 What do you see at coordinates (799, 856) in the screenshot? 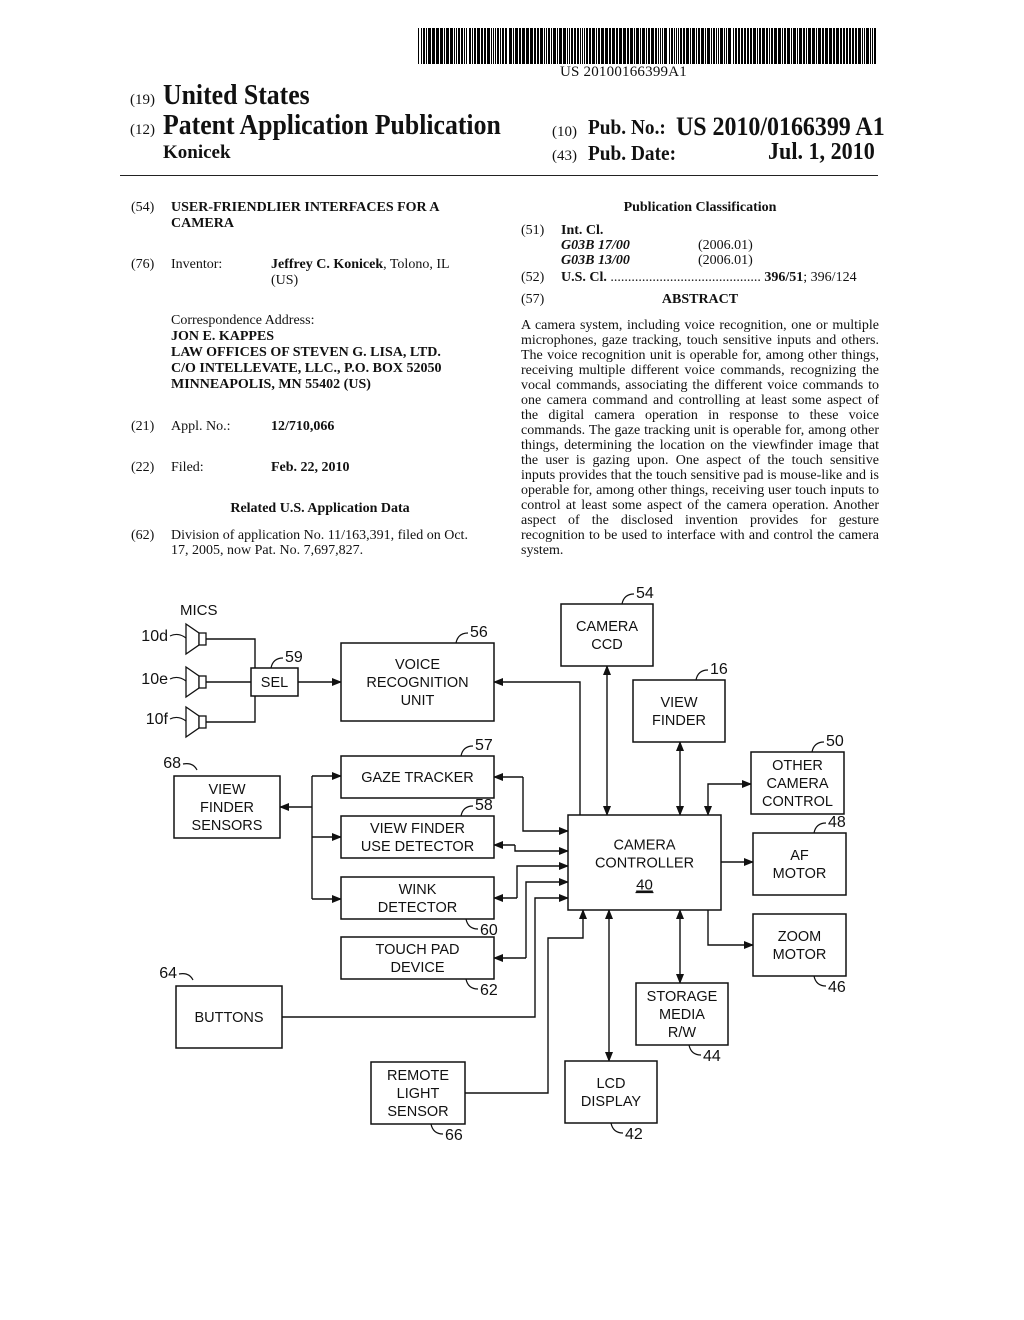
I see `block-af-label: AF` at bounding box center [799, 856].